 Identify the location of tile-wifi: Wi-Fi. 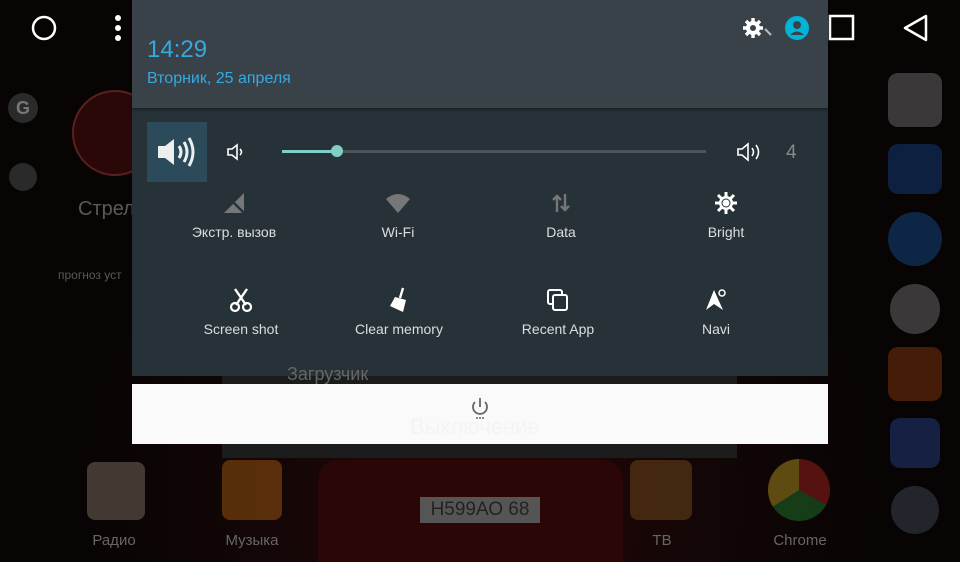
(398, 214).